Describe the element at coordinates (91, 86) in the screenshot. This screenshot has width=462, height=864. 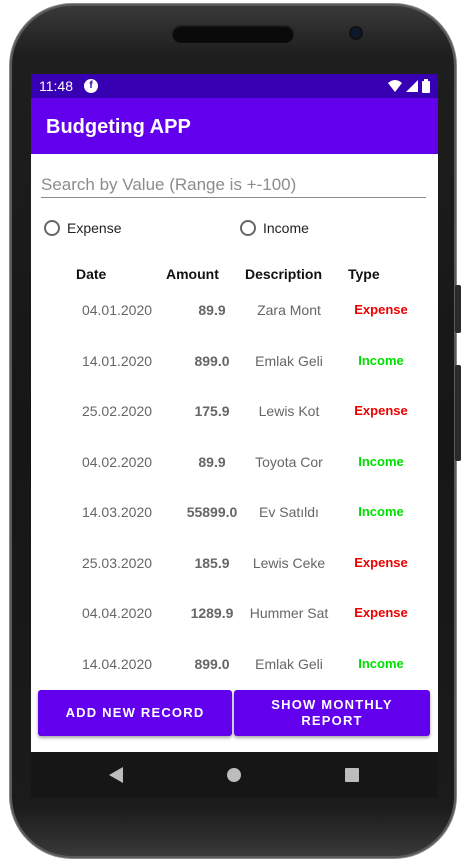
I see `notification-icon: f` at that location.